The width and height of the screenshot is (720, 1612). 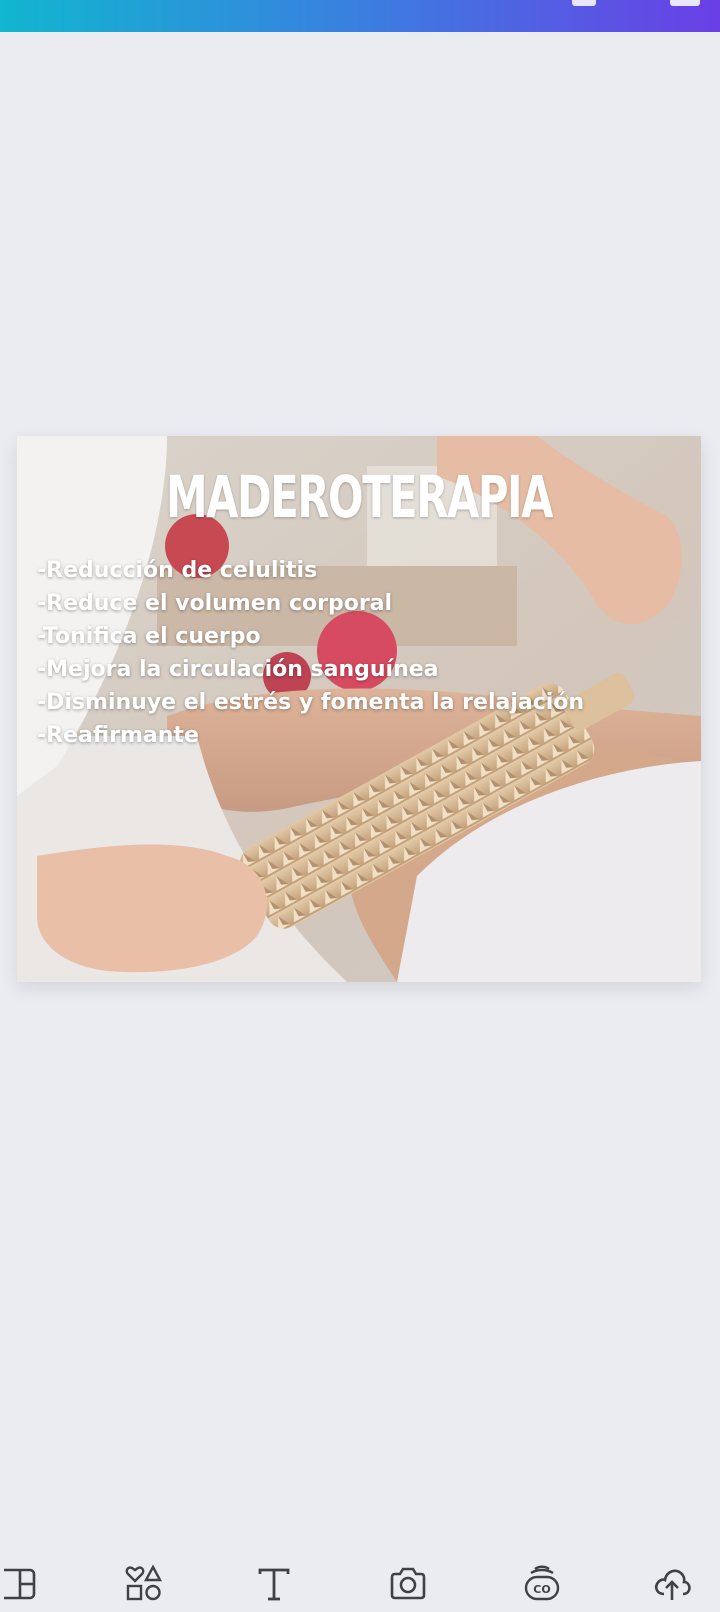 What do you see at coordinates (20, 1584) in the screenshot?
I see `templates-icon` at bounding box center [20, 1584].